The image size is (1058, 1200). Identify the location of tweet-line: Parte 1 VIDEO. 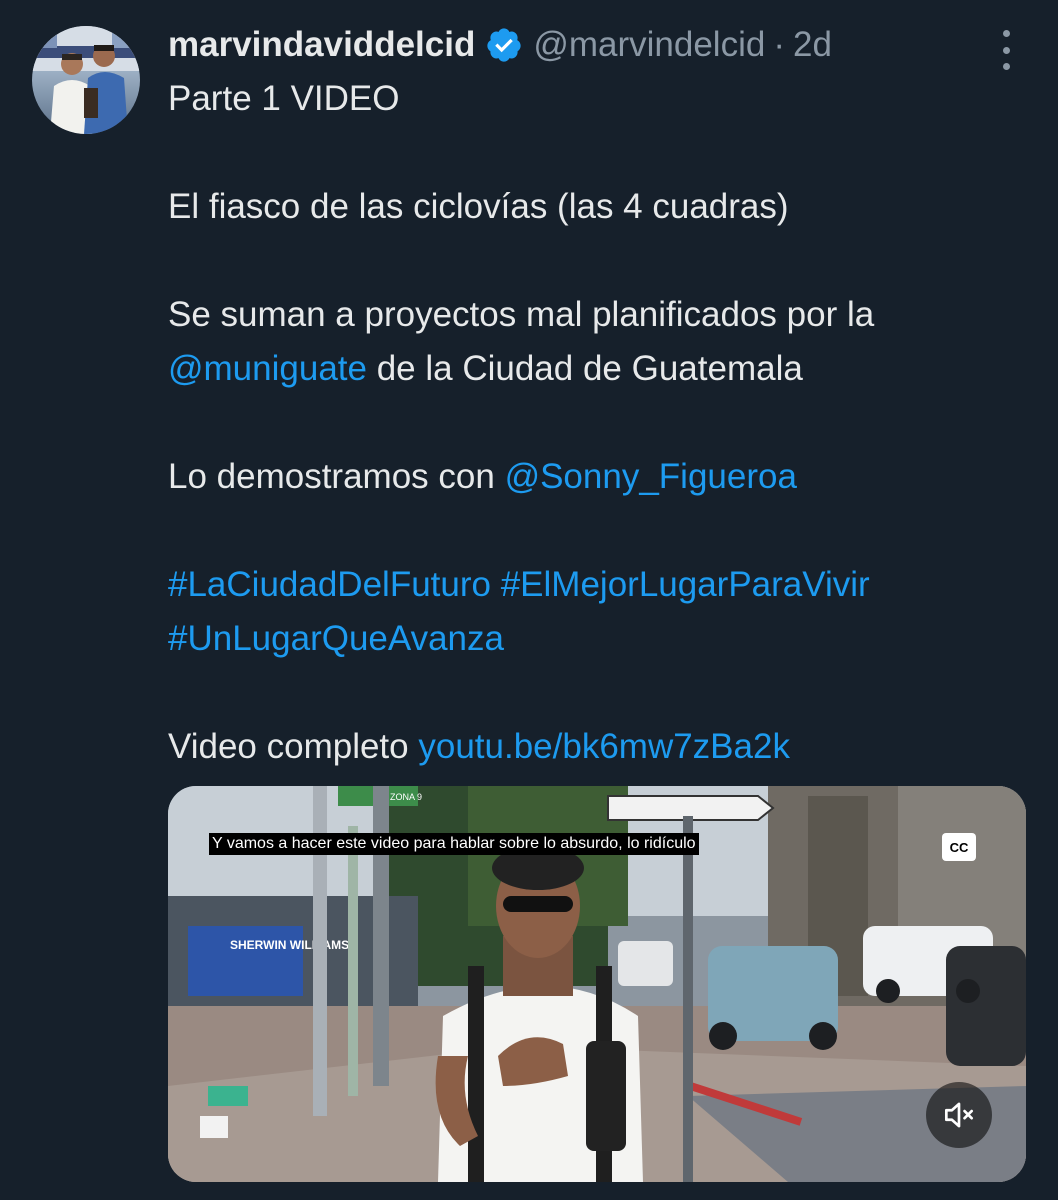
(284, 98).